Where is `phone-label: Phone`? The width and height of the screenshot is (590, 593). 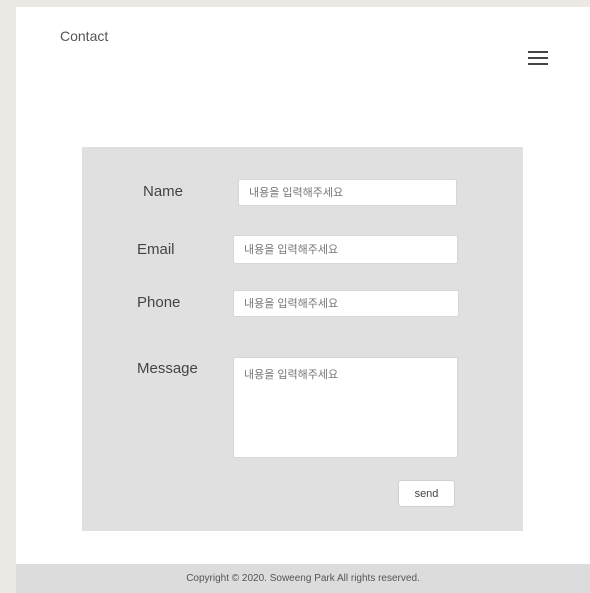
phone-label: Phone is located at coordinates (159, 302).